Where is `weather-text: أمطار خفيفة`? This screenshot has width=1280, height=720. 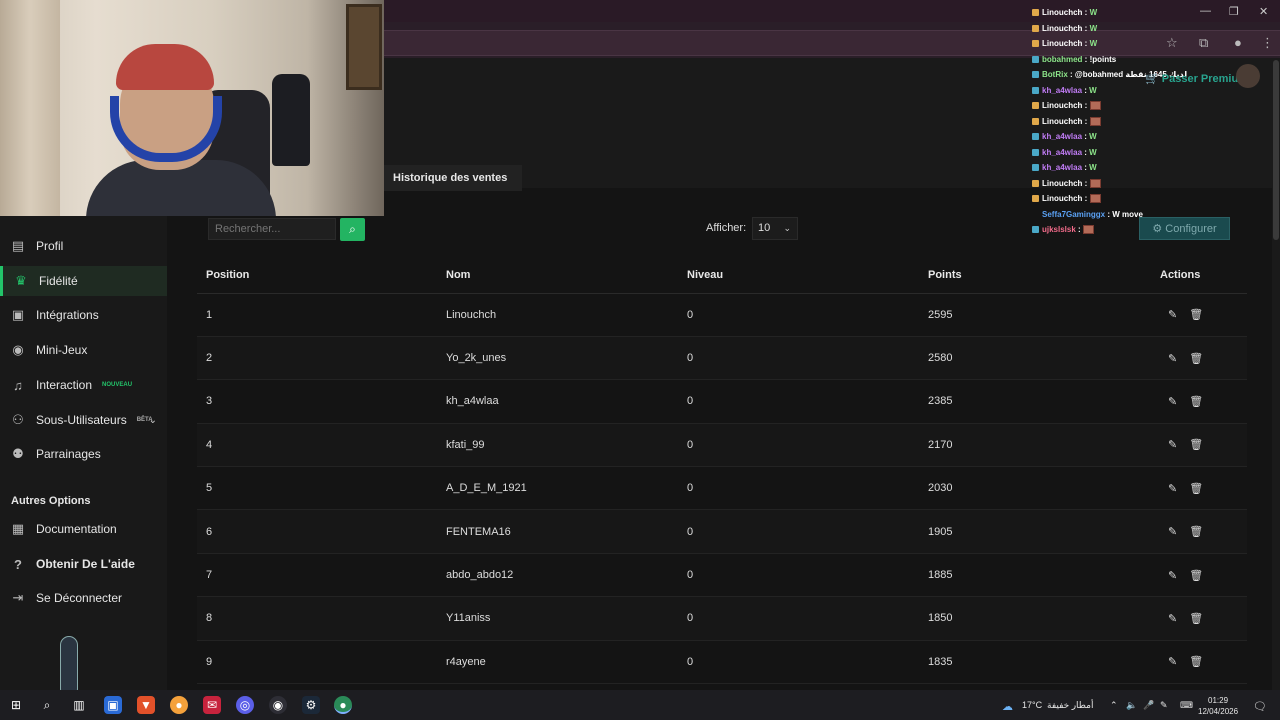 weather-text: أمطار خفيفة is located at coordinates (1070, 705).